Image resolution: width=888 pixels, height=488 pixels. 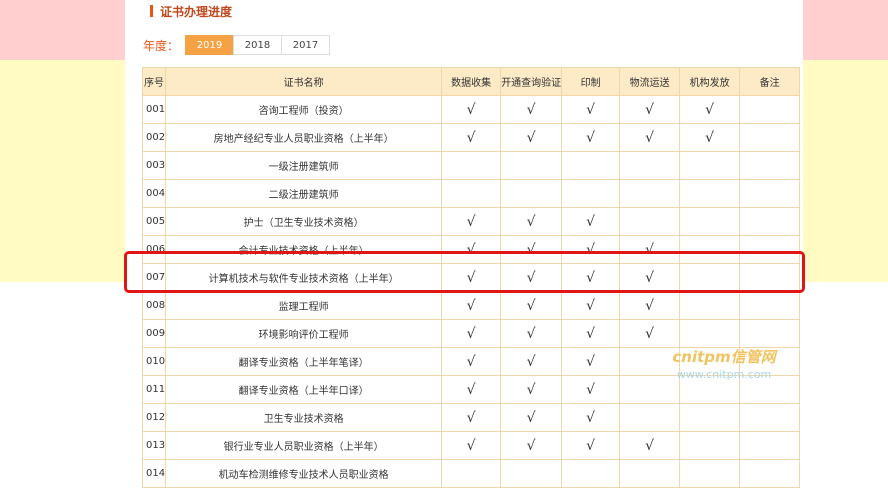 I want to click on table-row: 013 银行业专业人员职业资格（上半年） √ √ √ √, so click(x=471, y=445).